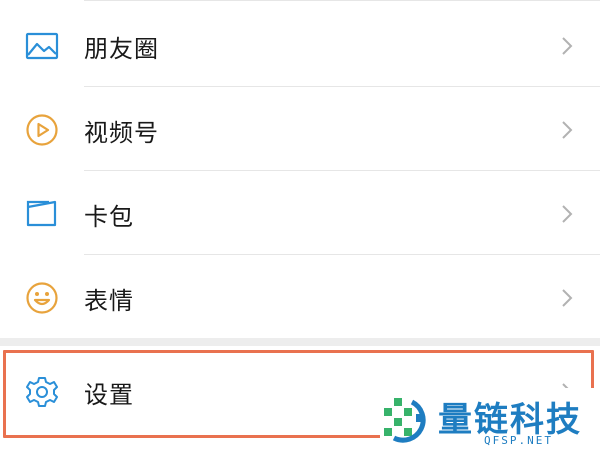  What do you see at coordinates (490, 419) in the screenshot?
I see `watermark: 量链科技 QFSP.NET` at bounding box center [490, 419].